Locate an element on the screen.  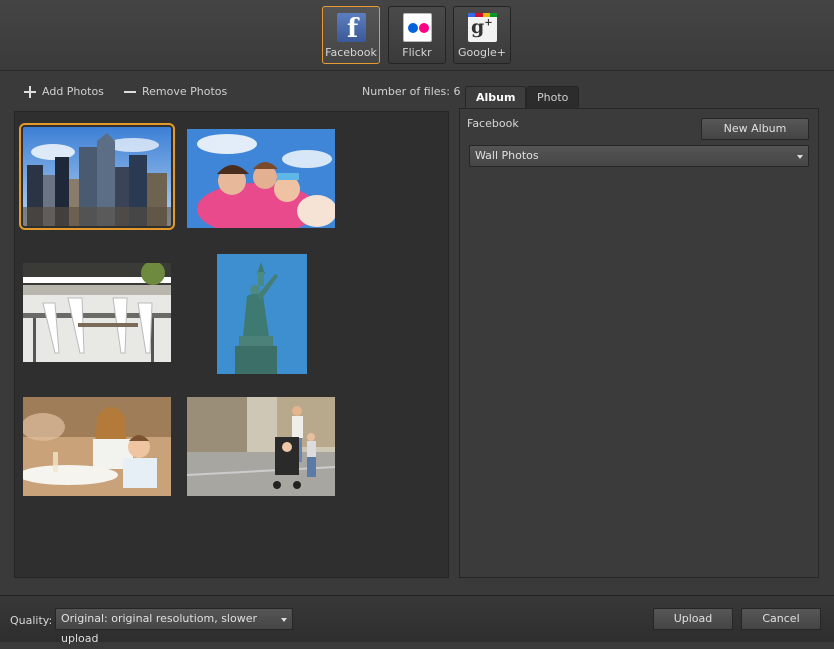
upload-button: Upload is located at coordinates (693, 619).